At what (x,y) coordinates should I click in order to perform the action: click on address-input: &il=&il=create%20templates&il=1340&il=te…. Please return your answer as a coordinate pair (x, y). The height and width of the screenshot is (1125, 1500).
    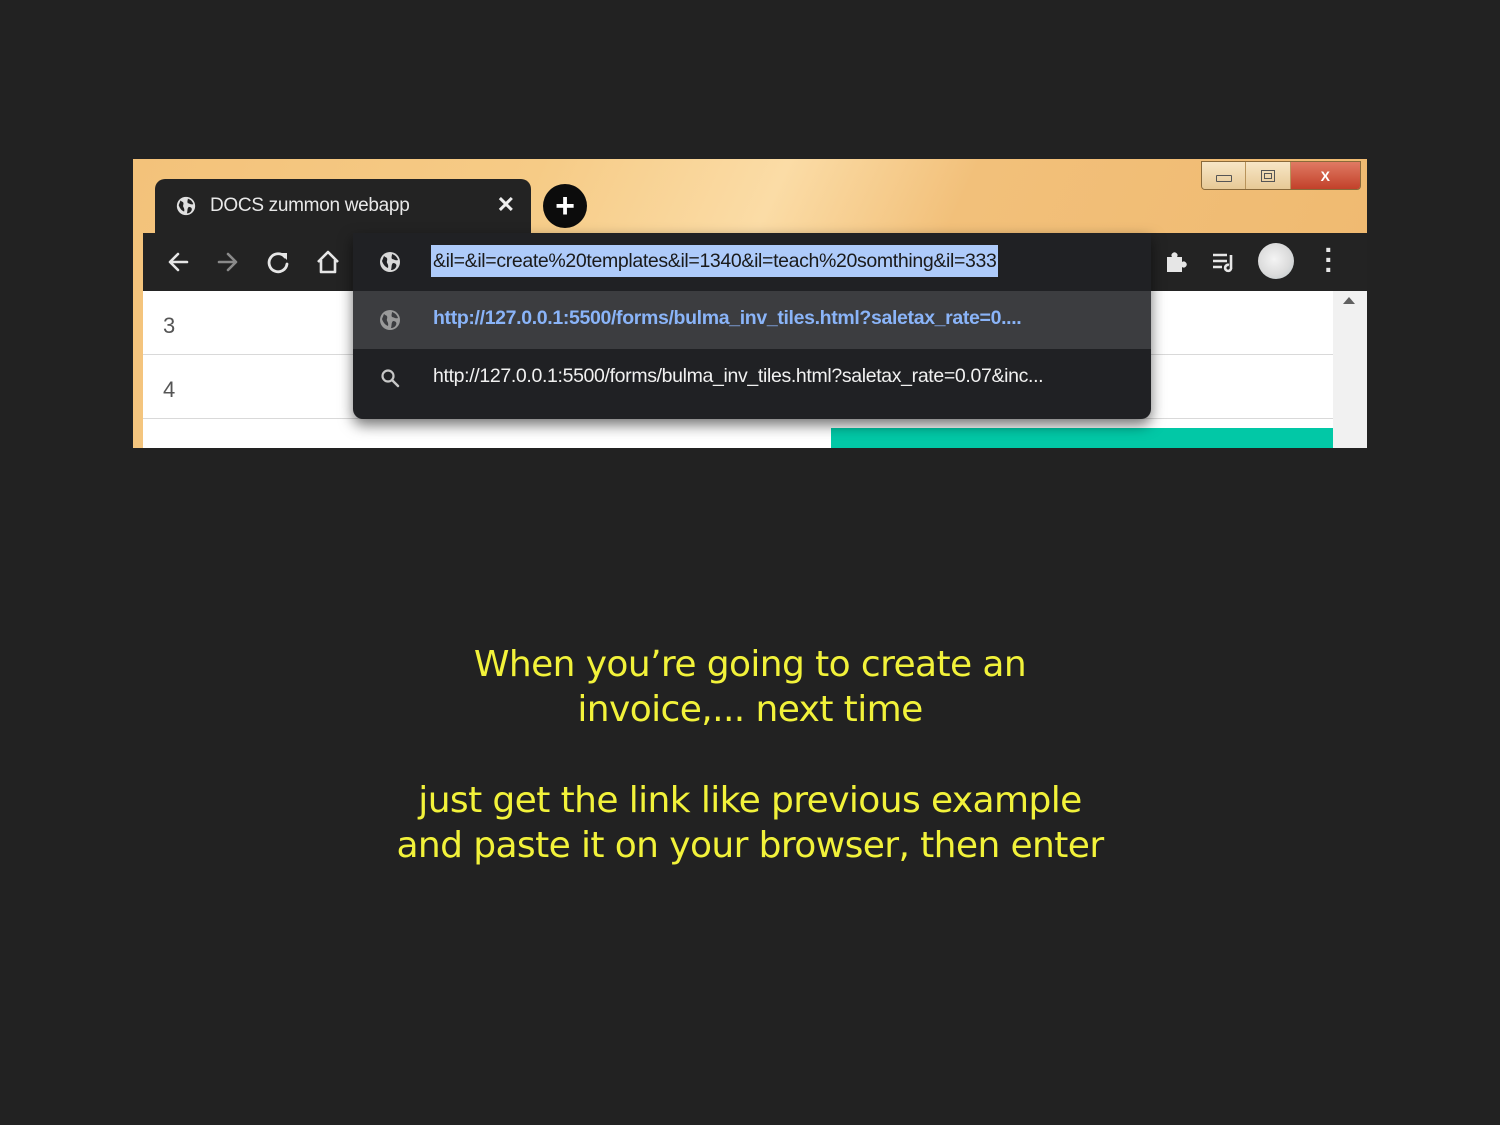
    Looking at the image, I should click on (715, 261).